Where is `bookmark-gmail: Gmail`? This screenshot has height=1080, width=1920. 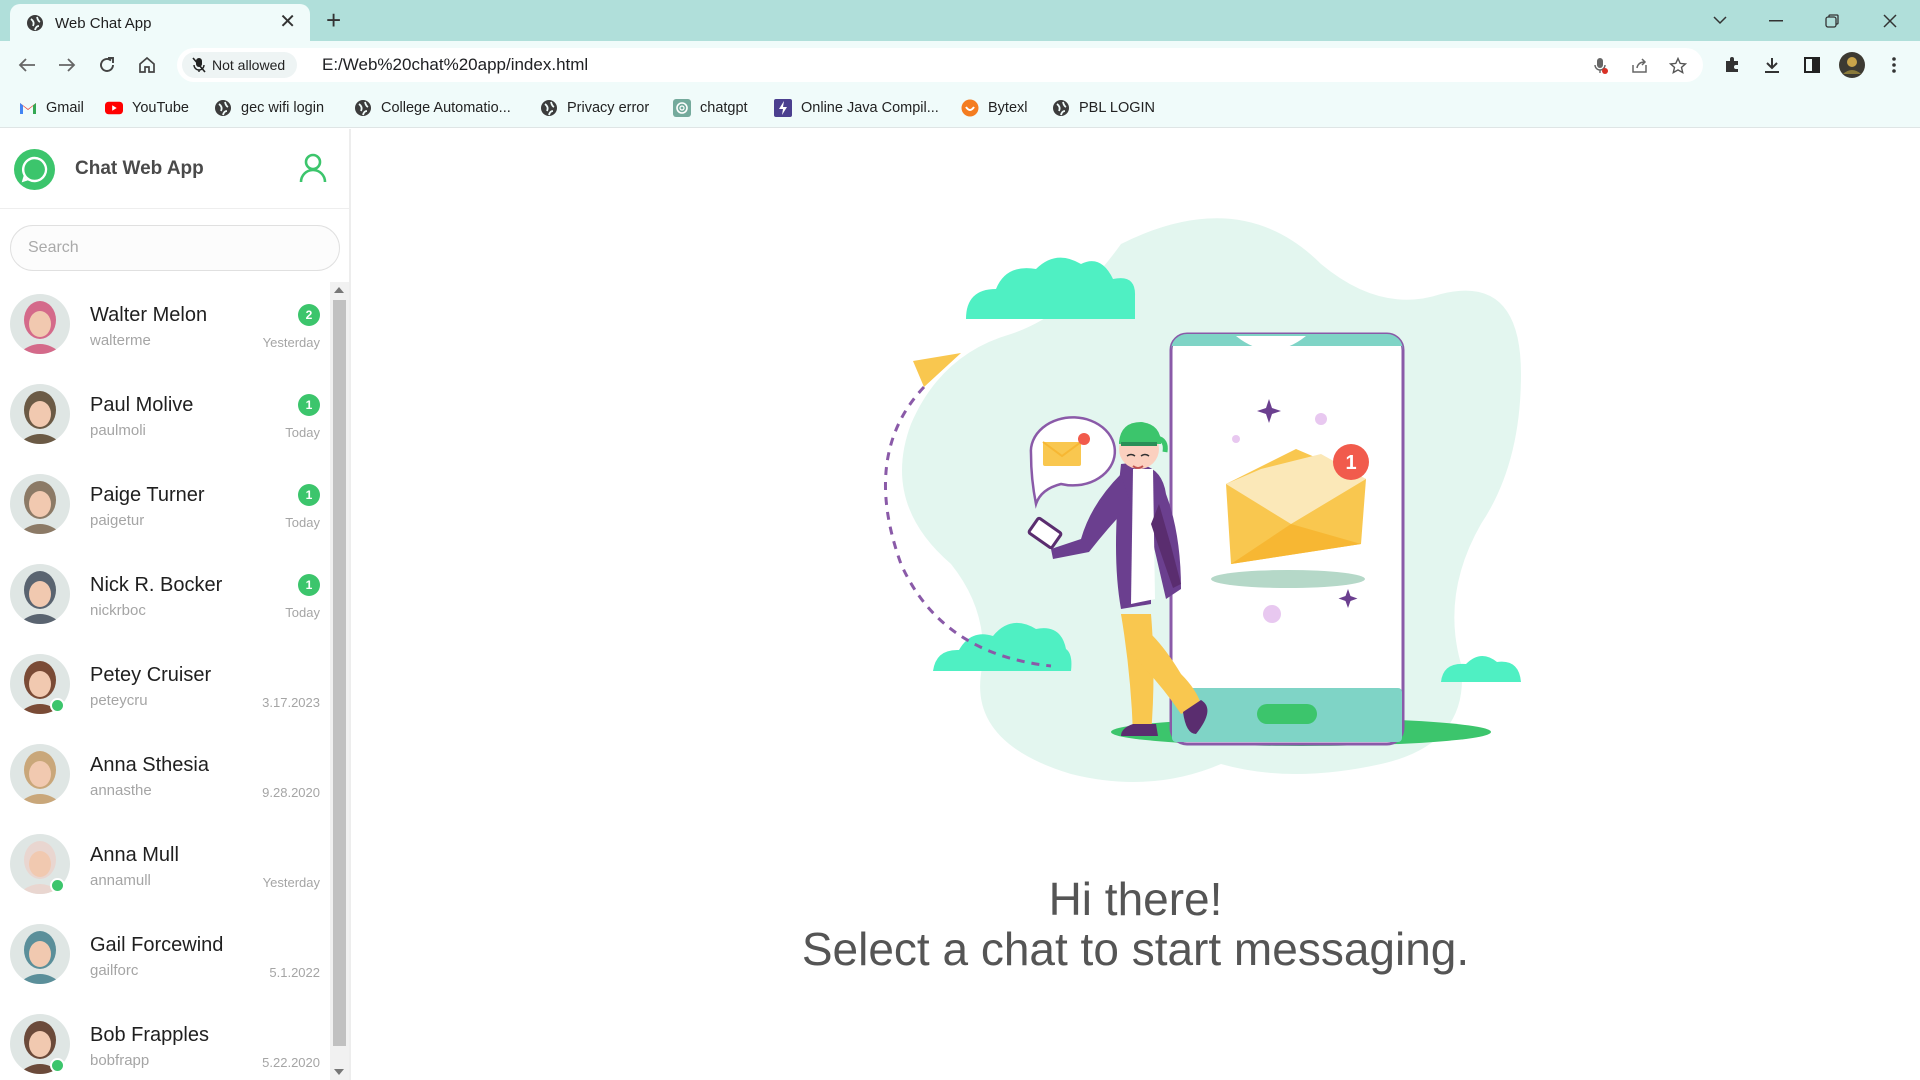
bookmark-gmail: Gmail is located at coordinates (51, 108).